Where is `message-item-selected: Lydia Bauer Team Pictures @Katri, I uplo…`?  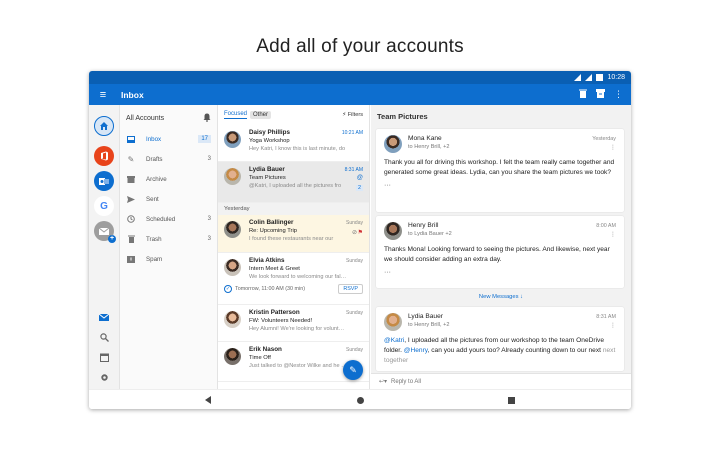 message-item-selected: Lydia Bauer Team Pictures @Katri, I uplo… is located at coordinates (293, 182).